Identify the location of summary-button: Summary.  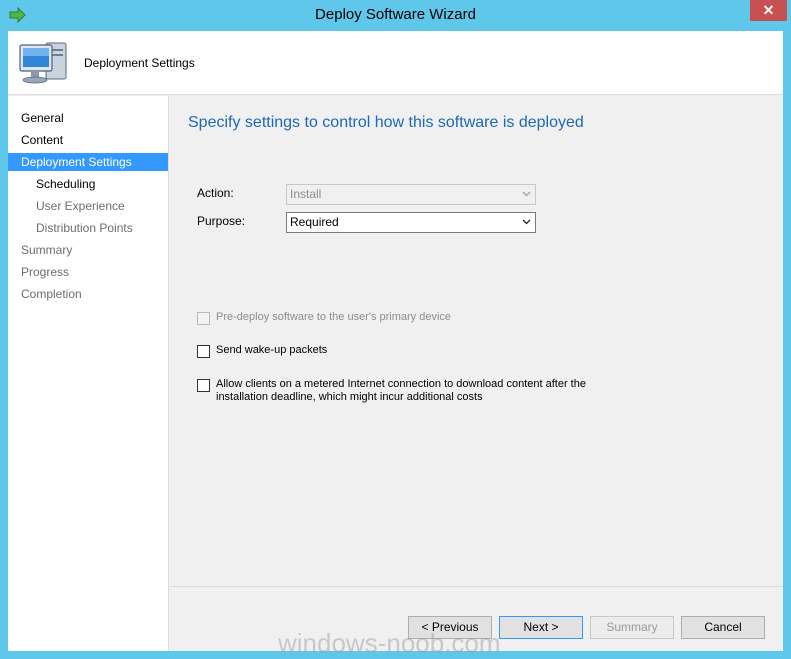
(632, 627).